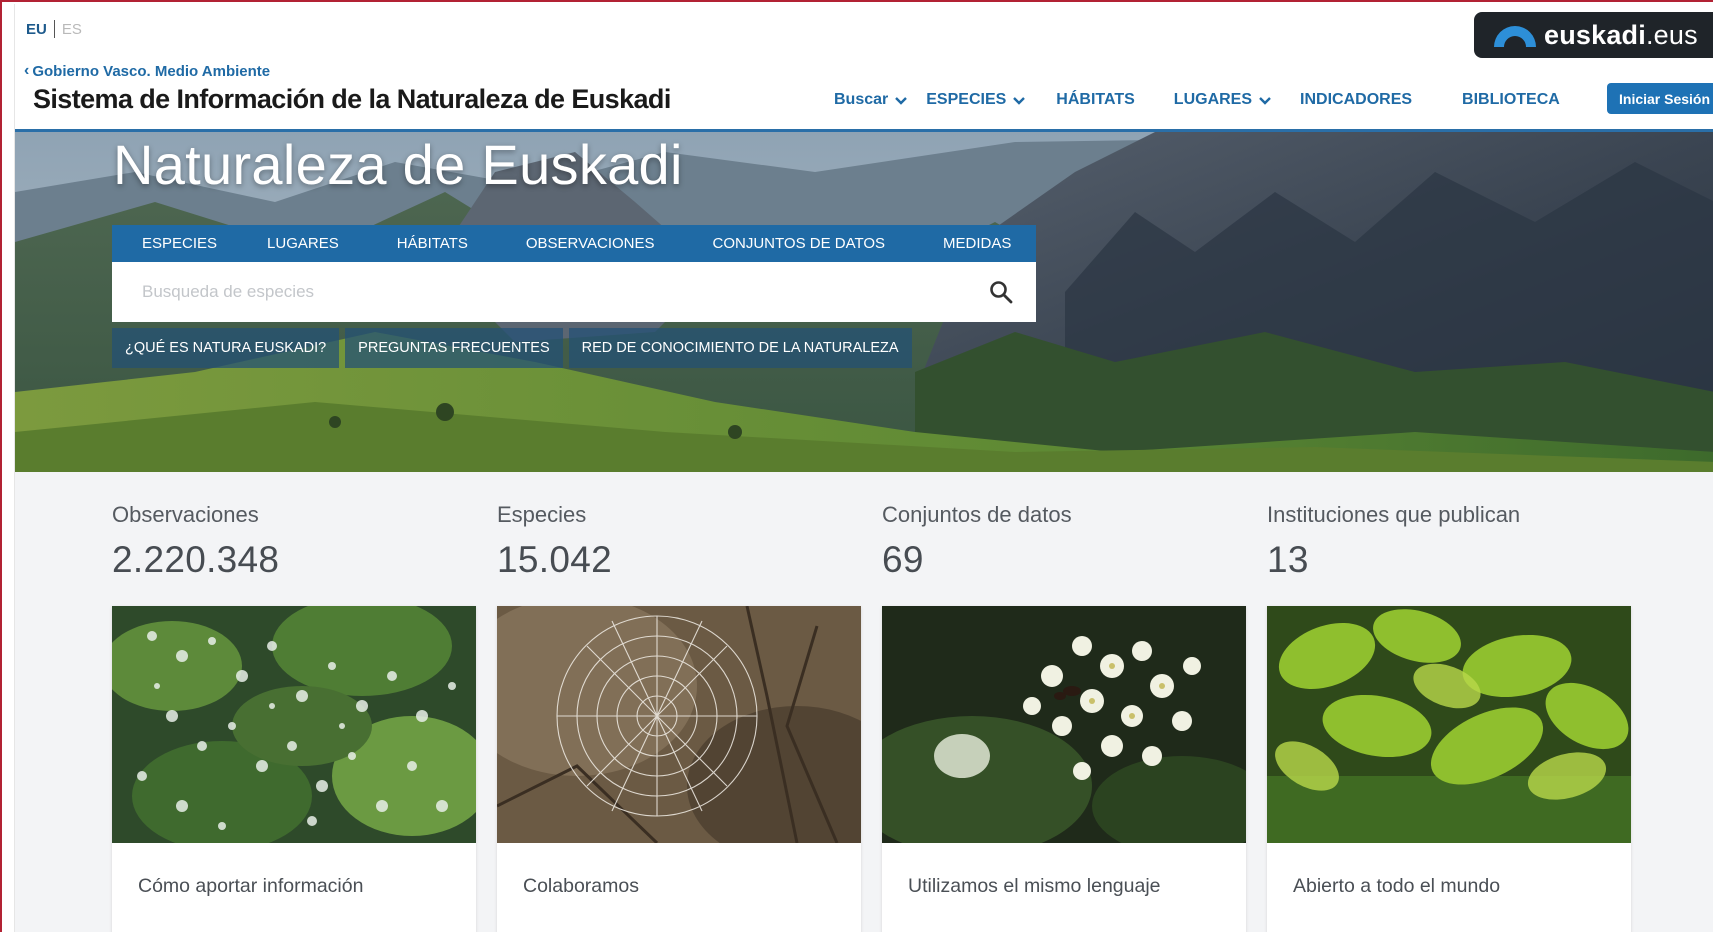 This screenshot has height=932, width=1713. I want to click on stat-value: 69, so click(903, 559).